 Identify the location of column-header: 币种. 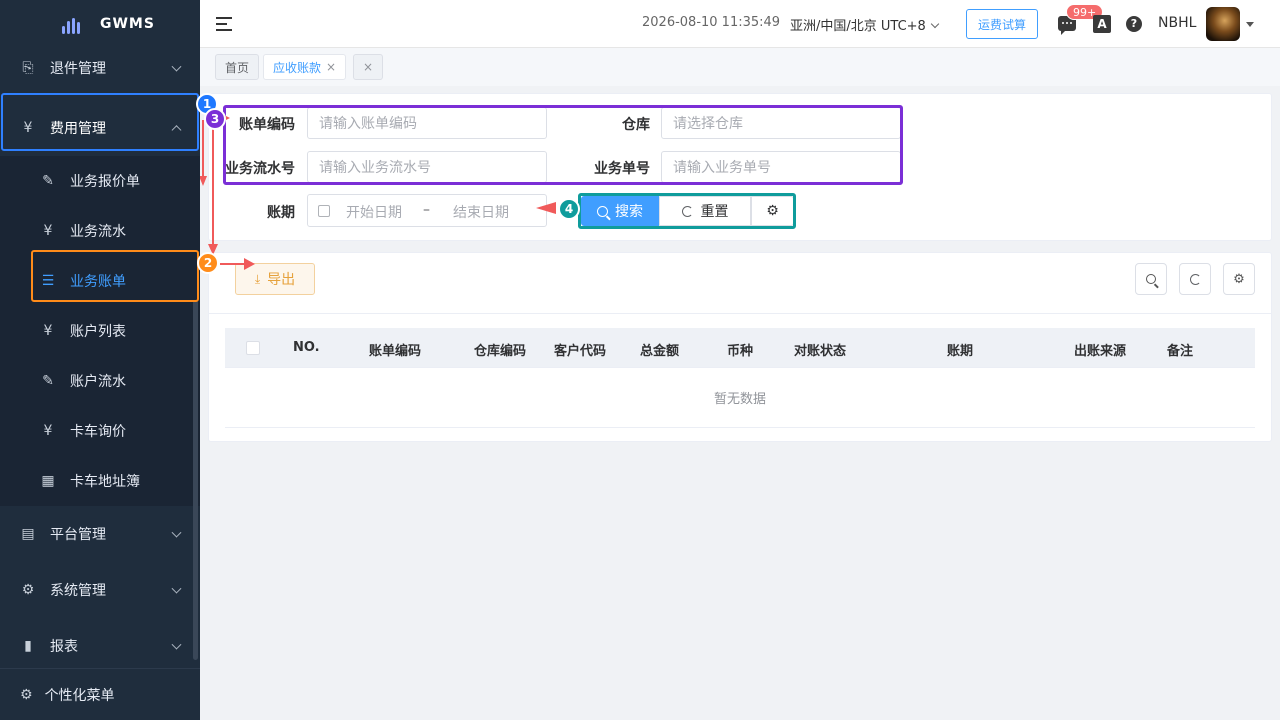
(740, 351).